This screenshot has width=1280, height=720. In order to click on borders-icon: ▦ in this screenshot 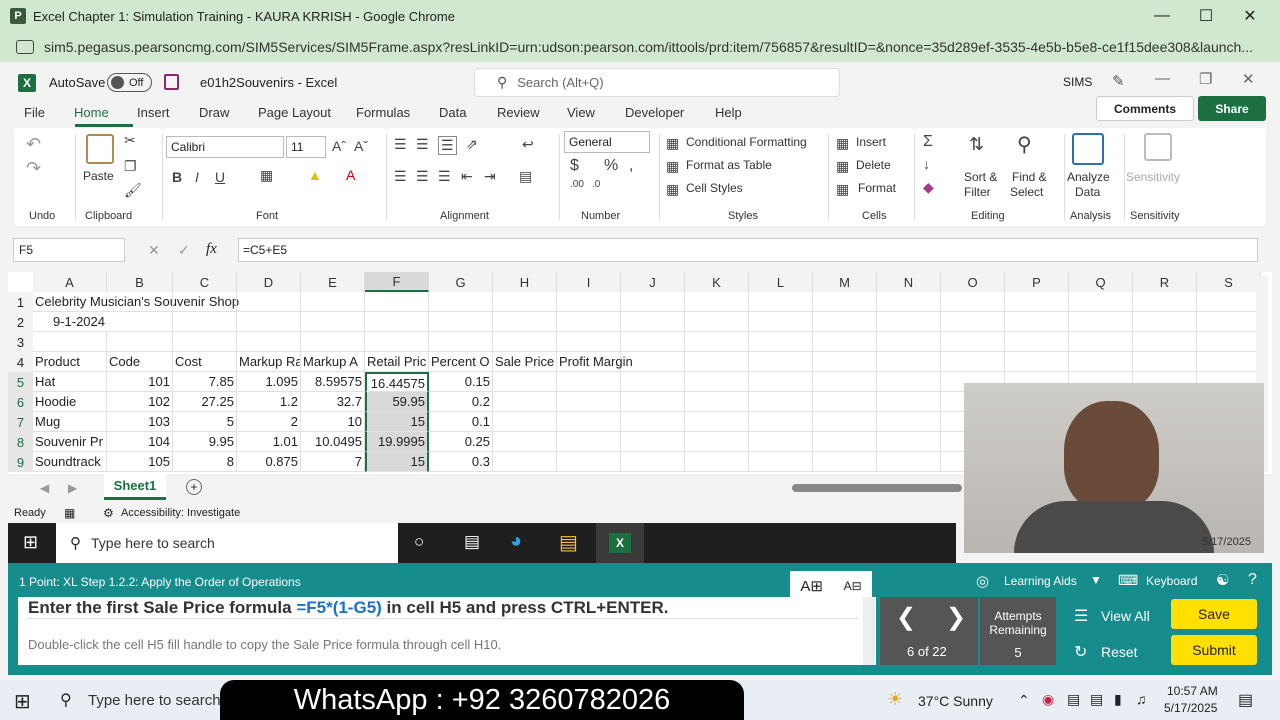, I will do `click(266, 175)`.